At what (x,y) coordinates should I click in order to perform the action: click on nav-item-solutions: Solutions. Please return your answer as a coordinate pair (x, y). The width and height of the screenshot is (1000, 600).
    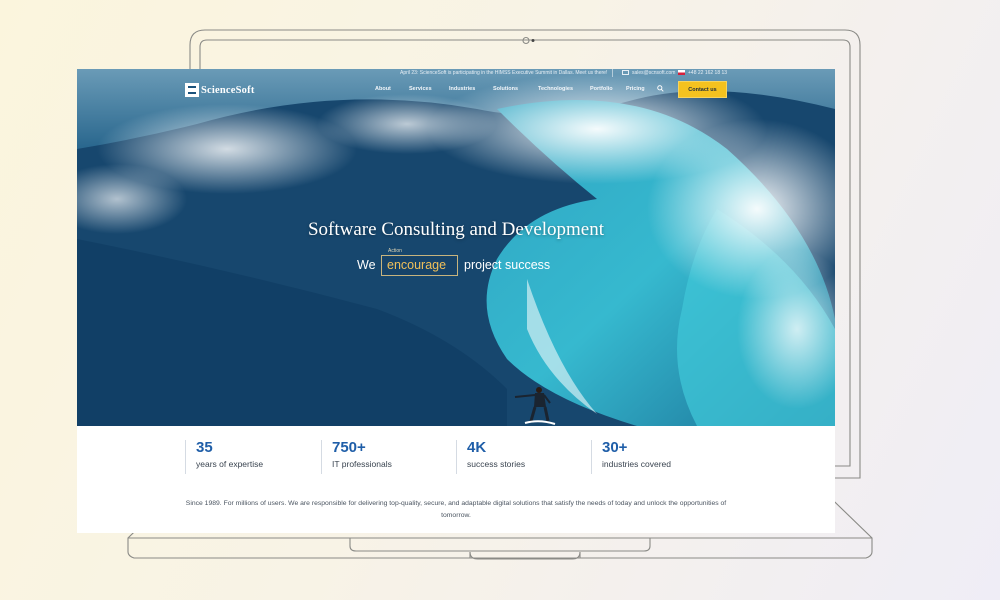
    Looking at the image, I should click on (505, 89).